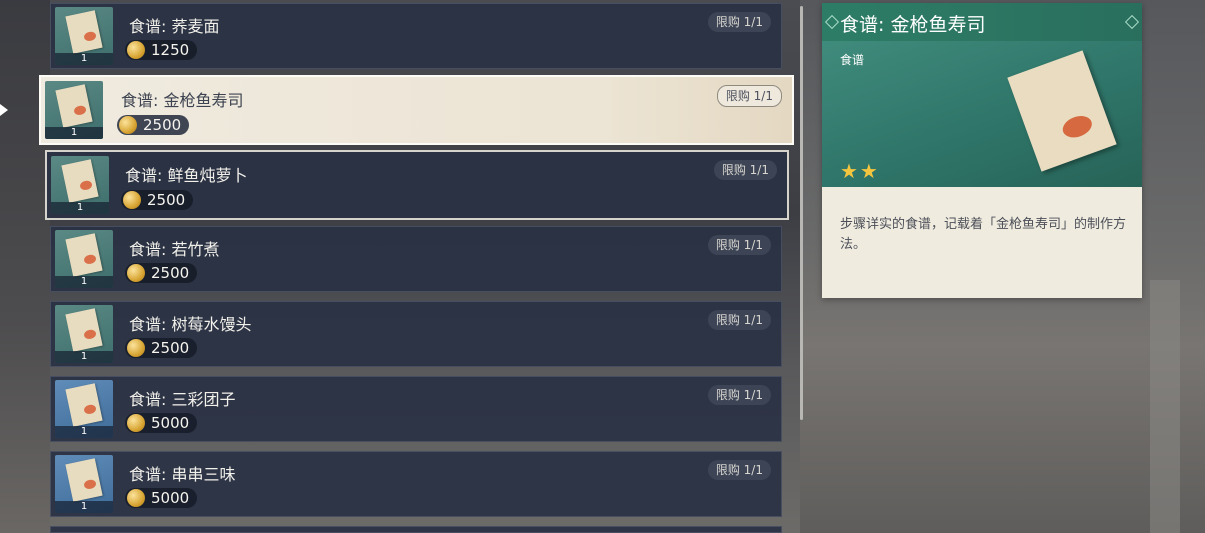 The height and width of the screenshot is (533, 1205). I want to click on item-price: 1250, so click(161, 50).